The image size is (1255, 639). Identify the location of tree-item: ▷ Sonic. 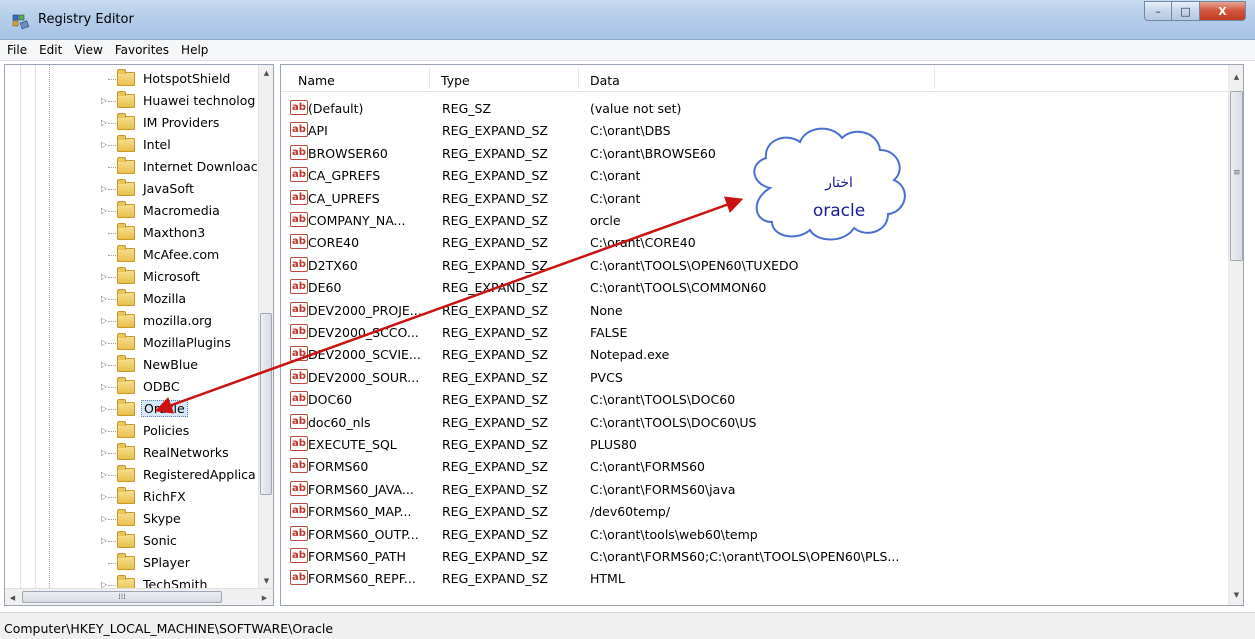
(131, 541).